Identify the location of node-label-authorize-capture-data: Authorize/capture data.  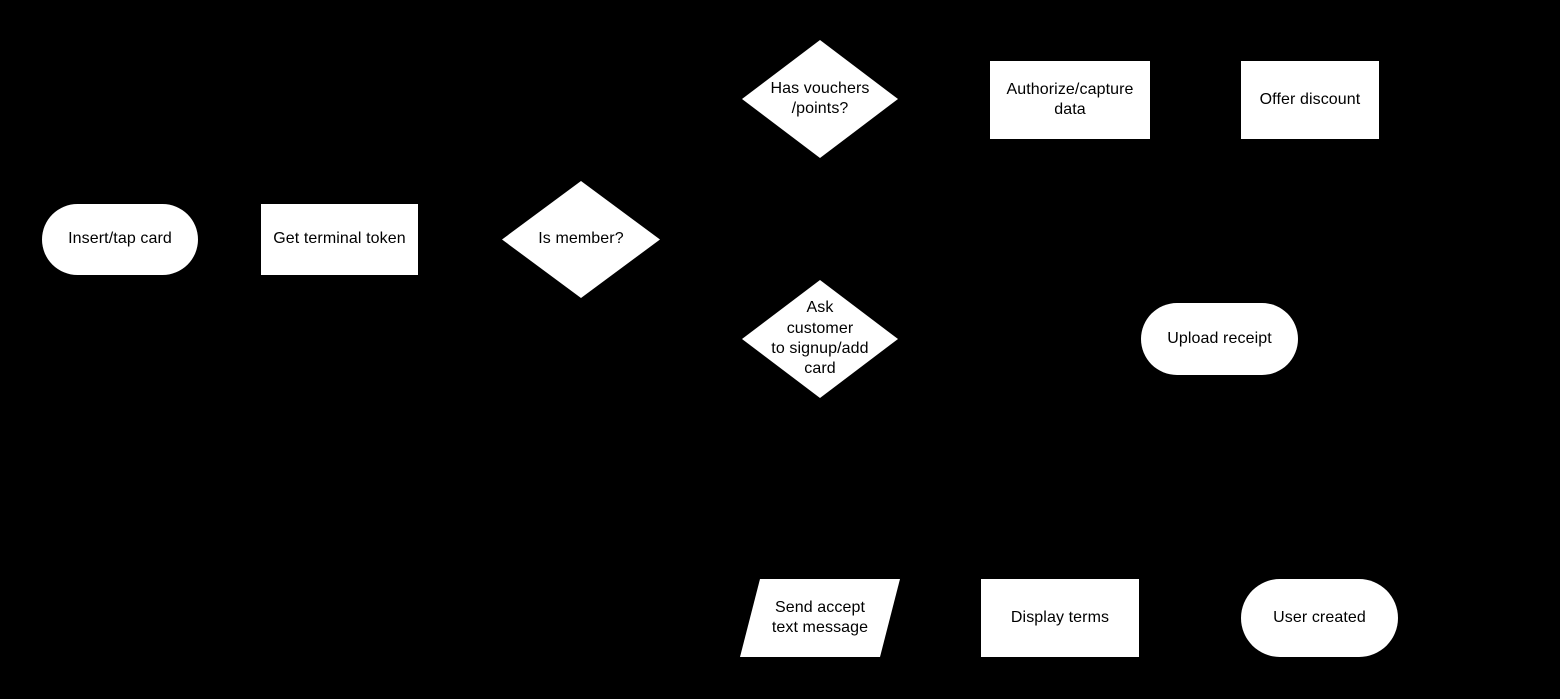
(1070, 99).